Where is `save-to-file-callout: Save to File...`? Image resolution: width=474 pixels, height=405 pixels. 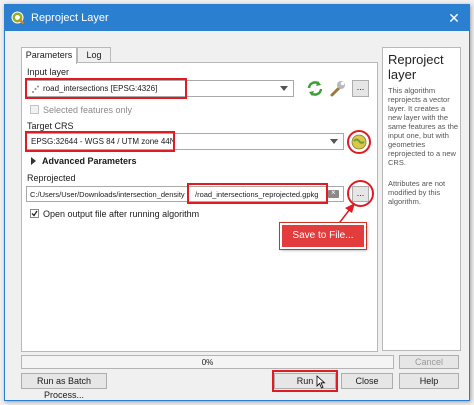
save-to-file-callout: Save to File... is located at coordinates (323, 236).